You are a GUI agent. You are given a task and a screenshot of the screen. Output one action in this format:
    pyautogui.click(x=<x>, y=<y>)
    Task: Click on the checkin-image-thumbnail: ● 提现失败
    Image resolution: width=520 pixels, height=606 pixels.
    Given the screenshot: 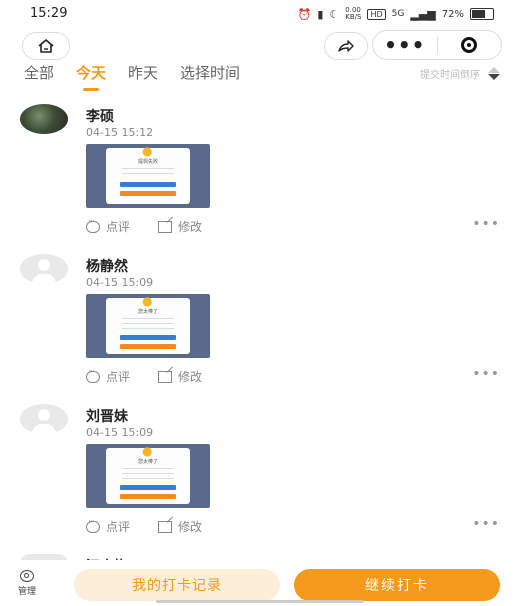 What is the action you would take?
    pyautogui.click(x=148, y=176)
    